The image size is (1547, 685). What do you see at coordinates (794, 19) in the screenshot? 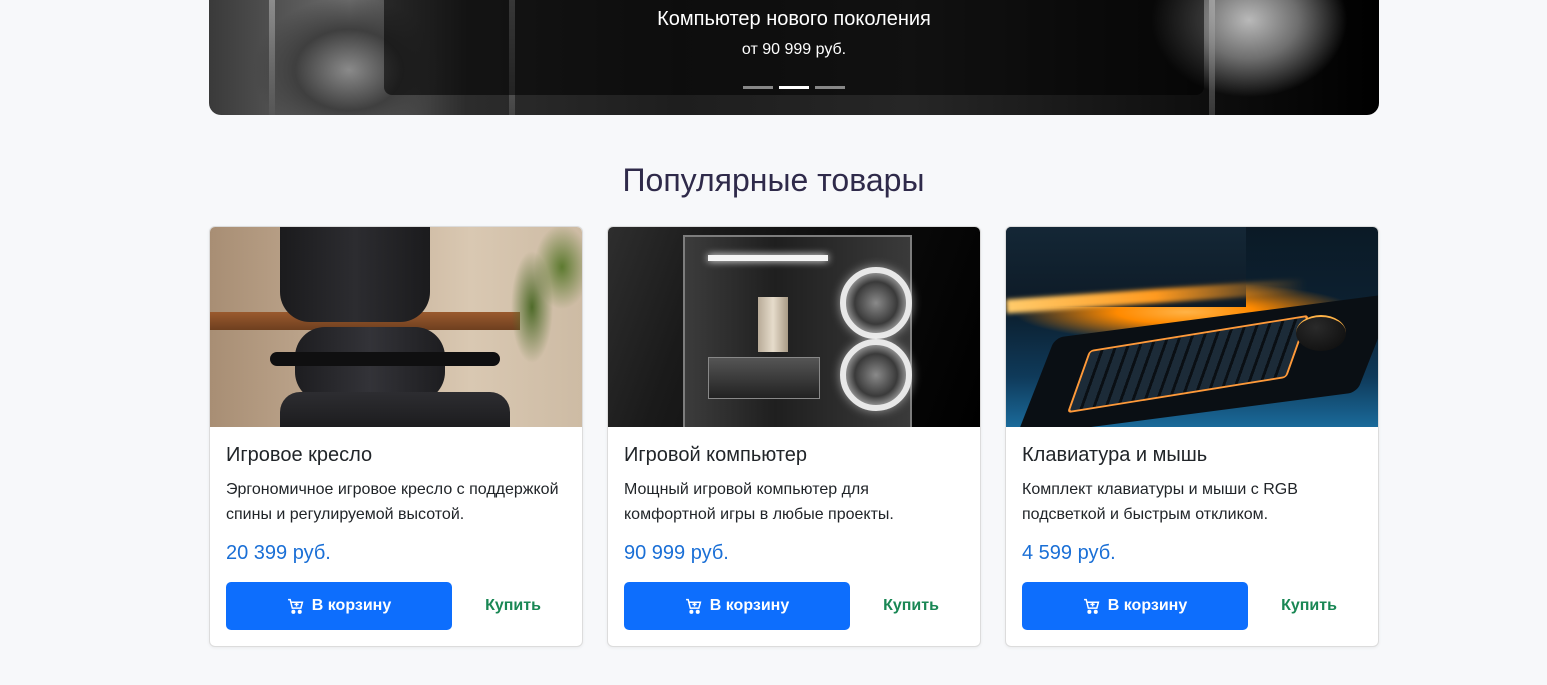
I see `hero-title: Компьютер нового поколения` at bounding box center [794, 19].